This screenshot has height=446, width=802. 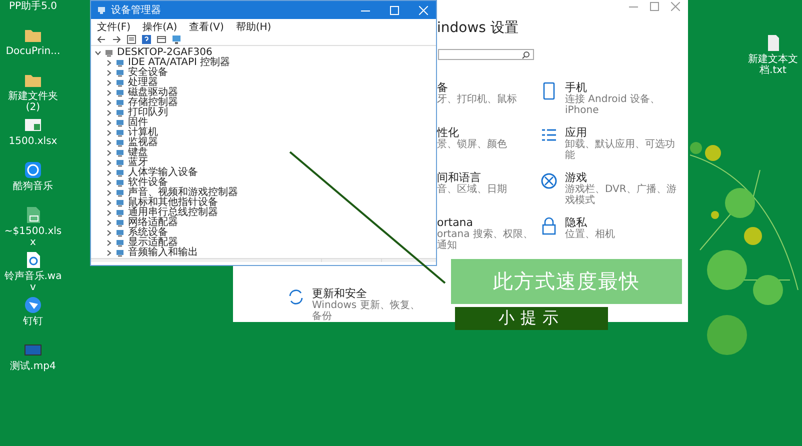 What do you see at coordinates (590, 234) in the screenshot?
I see `setting-description: 位置、相机` at bounding box center [590, 234].